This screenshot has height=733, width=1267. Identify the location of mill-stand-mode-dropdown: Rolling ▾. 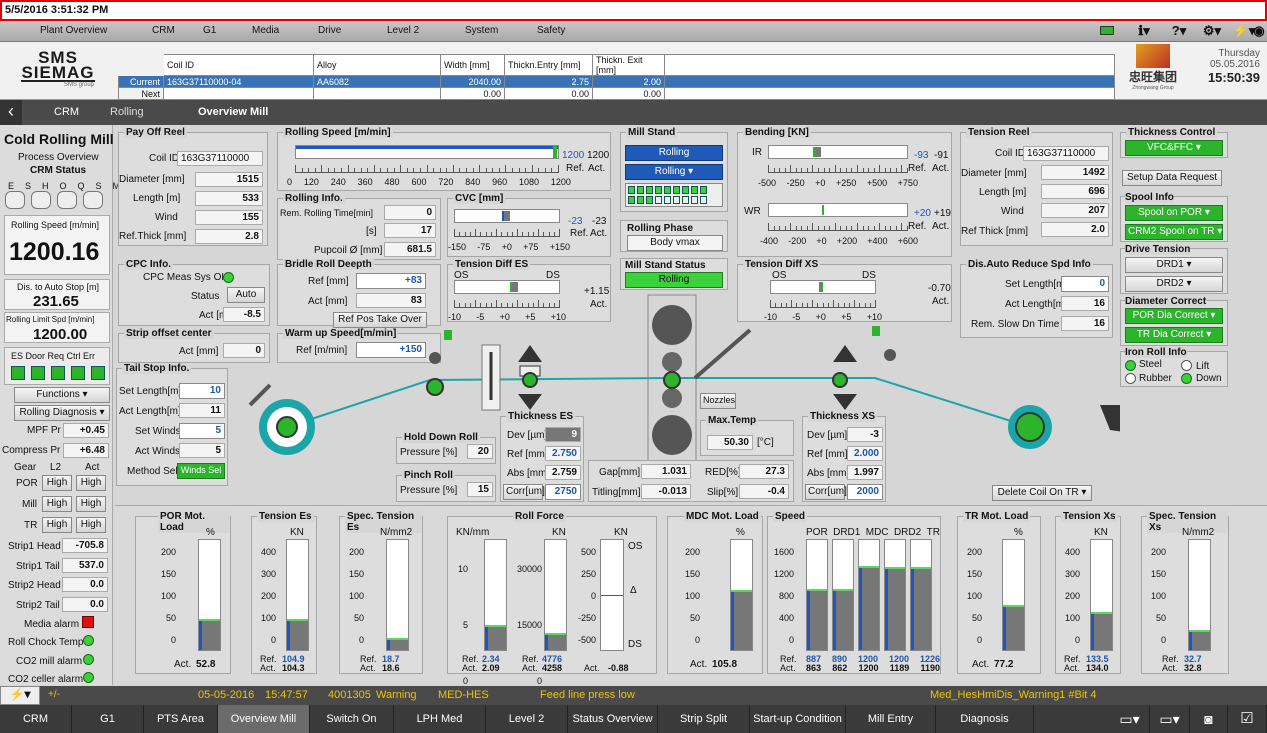
(674, 172).